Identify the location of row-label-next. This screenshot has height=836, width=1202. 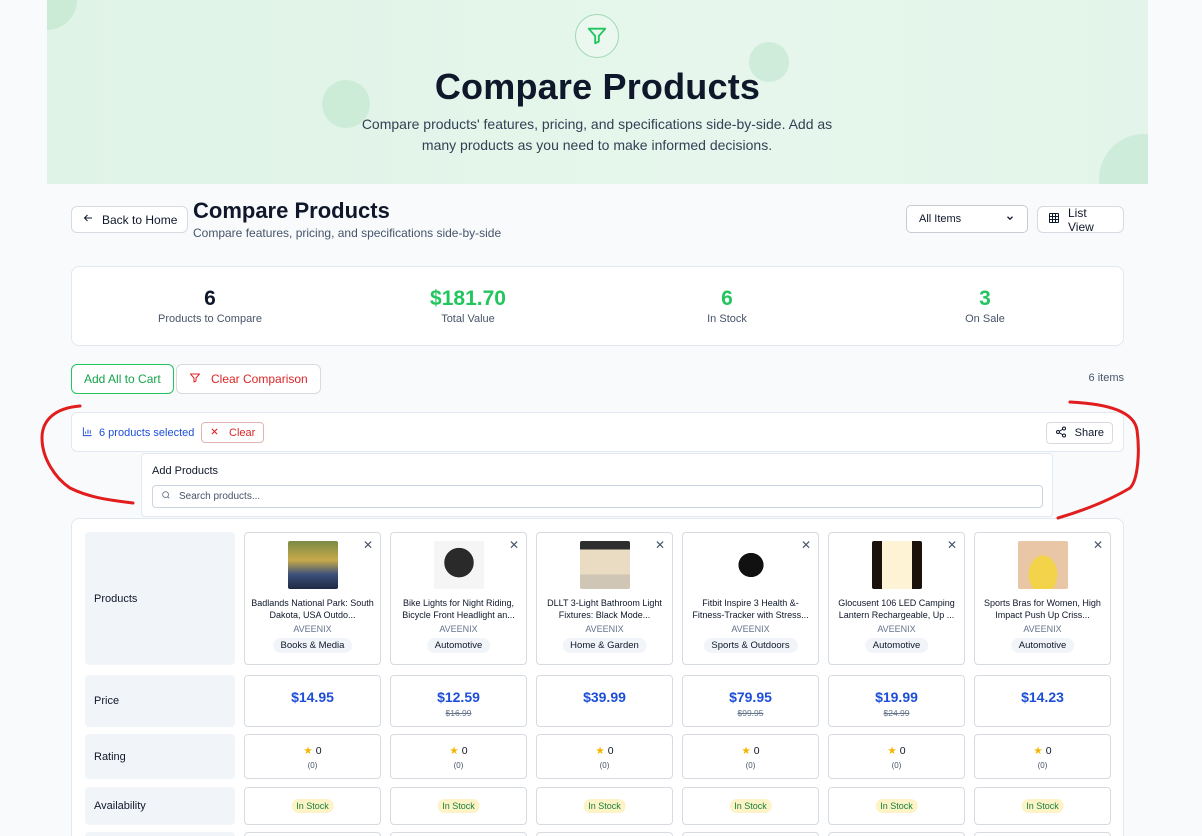
(160, 834).